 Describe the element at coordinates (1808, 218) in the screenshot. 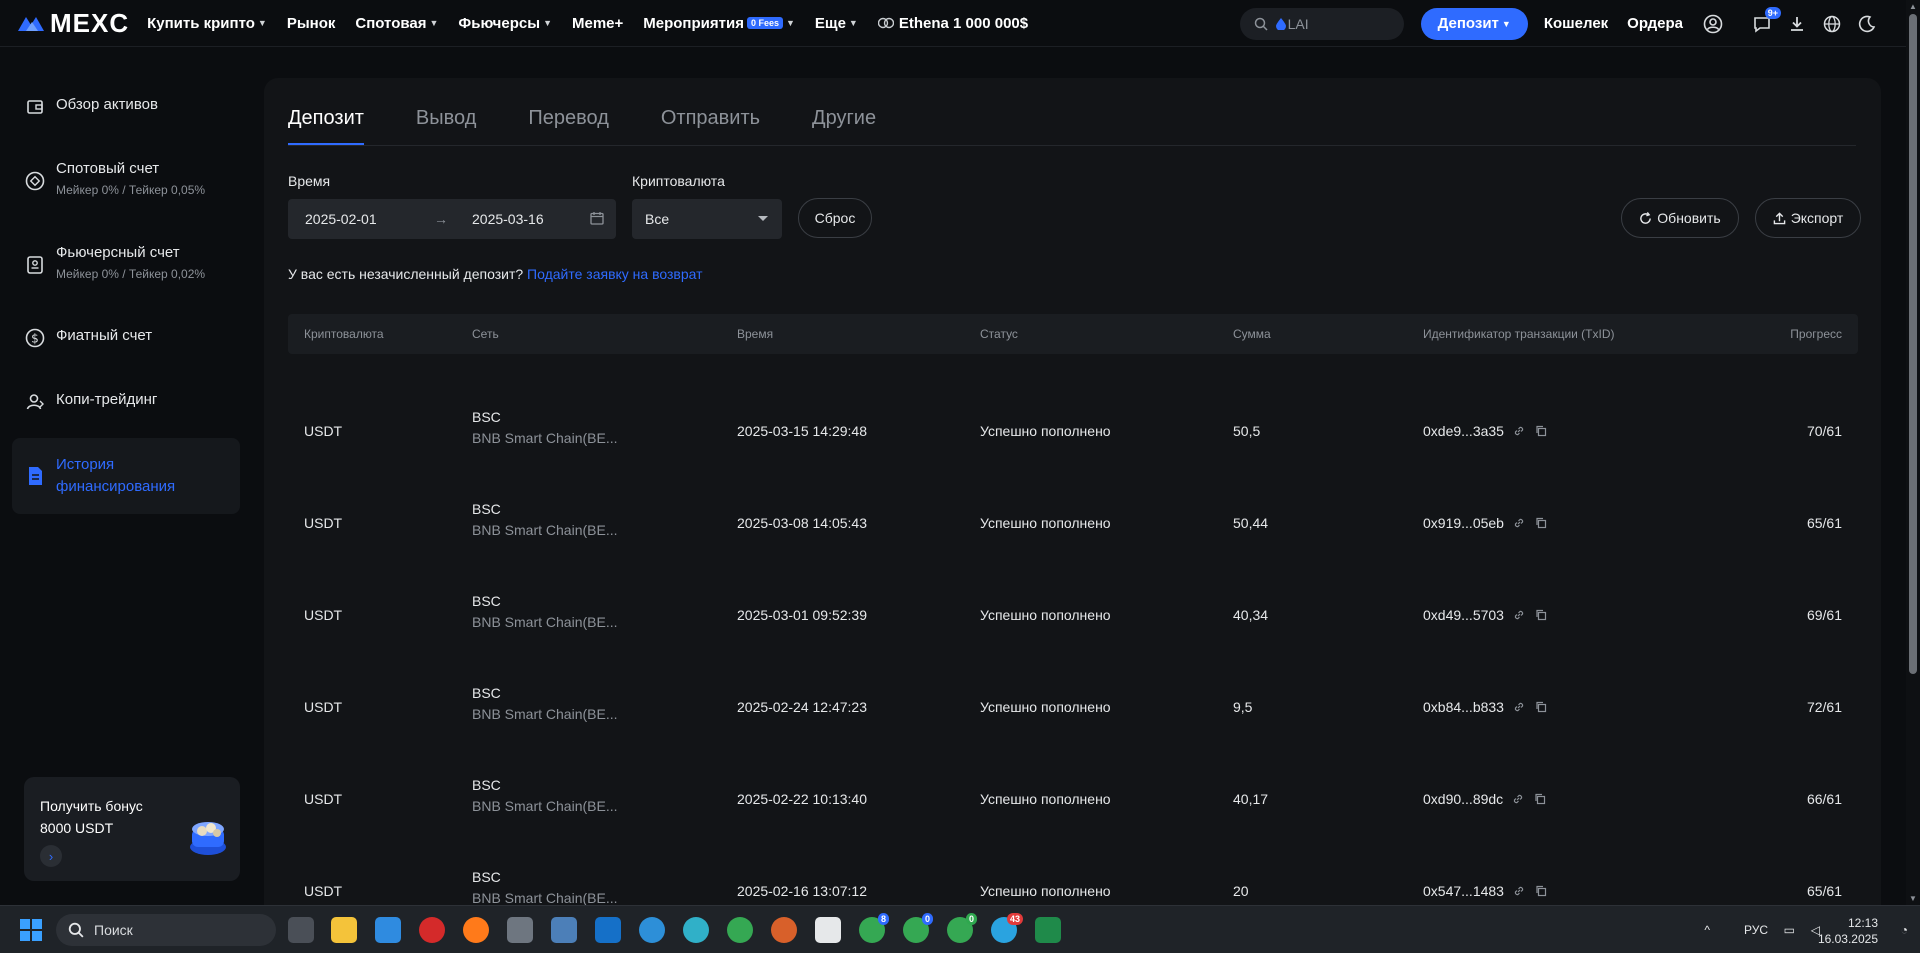

I see `export-button: Экспорт` at that location.